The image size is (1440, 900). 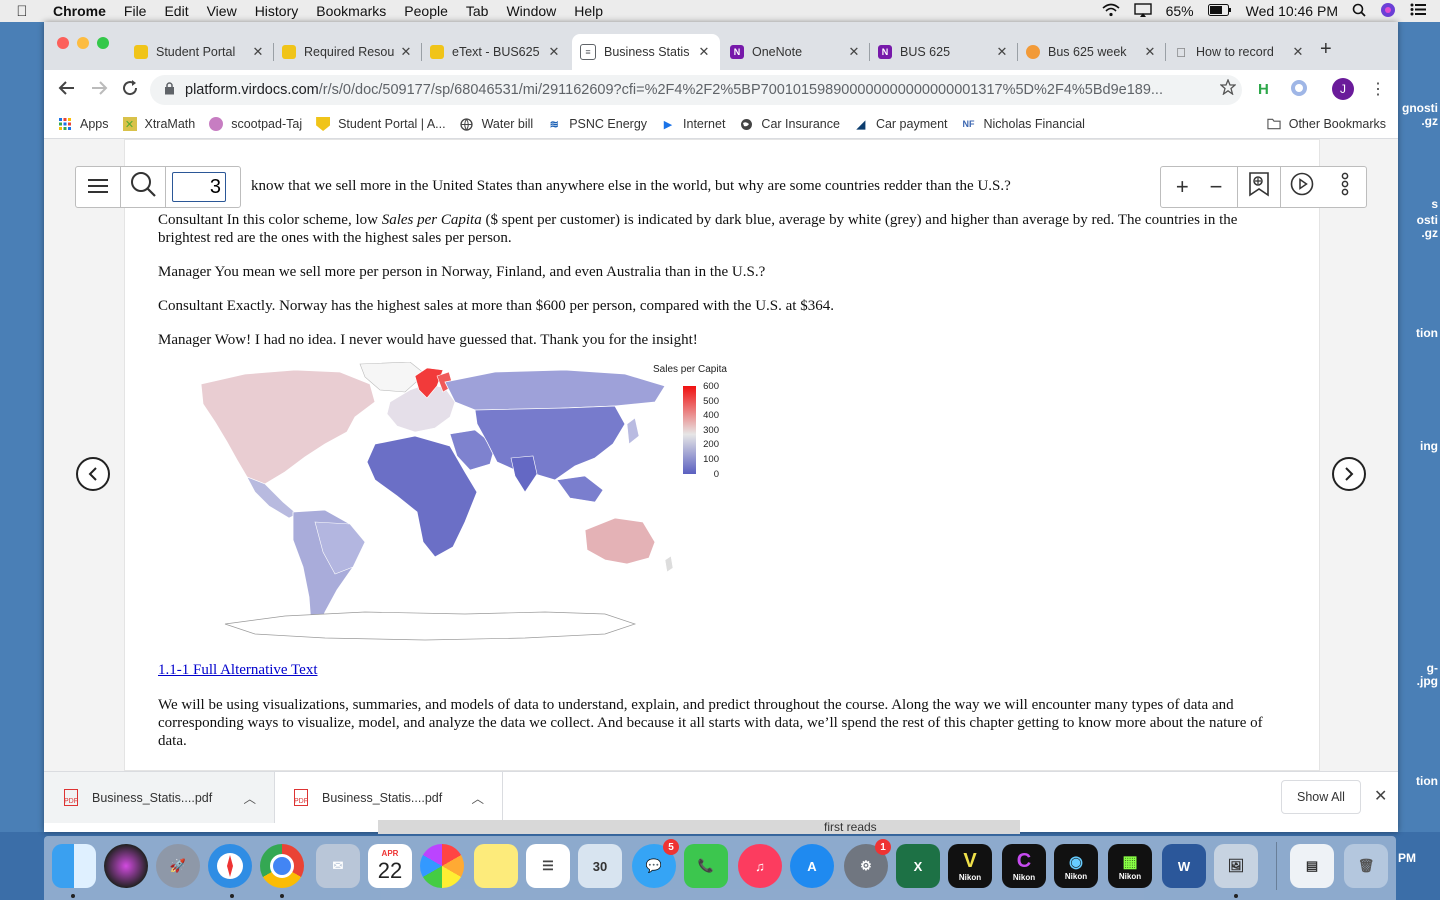 I want to click on system-preferences-gear-icon: 1 ⚙, so click(x=867, y=863).